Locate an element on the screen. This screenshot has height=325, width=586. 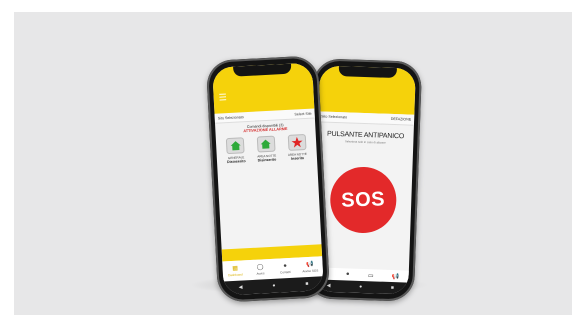
card-icon: ▭ is located at coordinates (371, 275).